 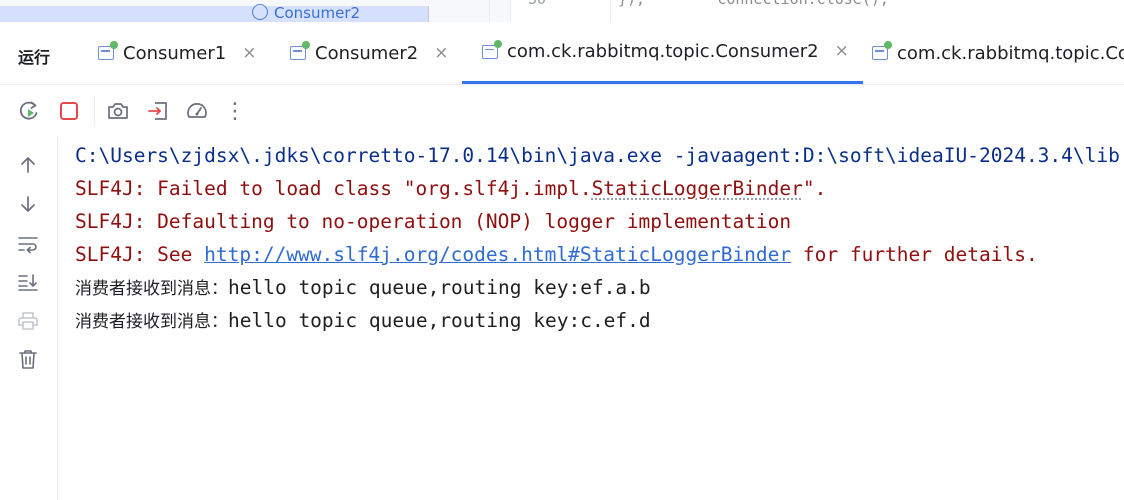 I want to click on profiler-icon, so click(x=197, y=110).